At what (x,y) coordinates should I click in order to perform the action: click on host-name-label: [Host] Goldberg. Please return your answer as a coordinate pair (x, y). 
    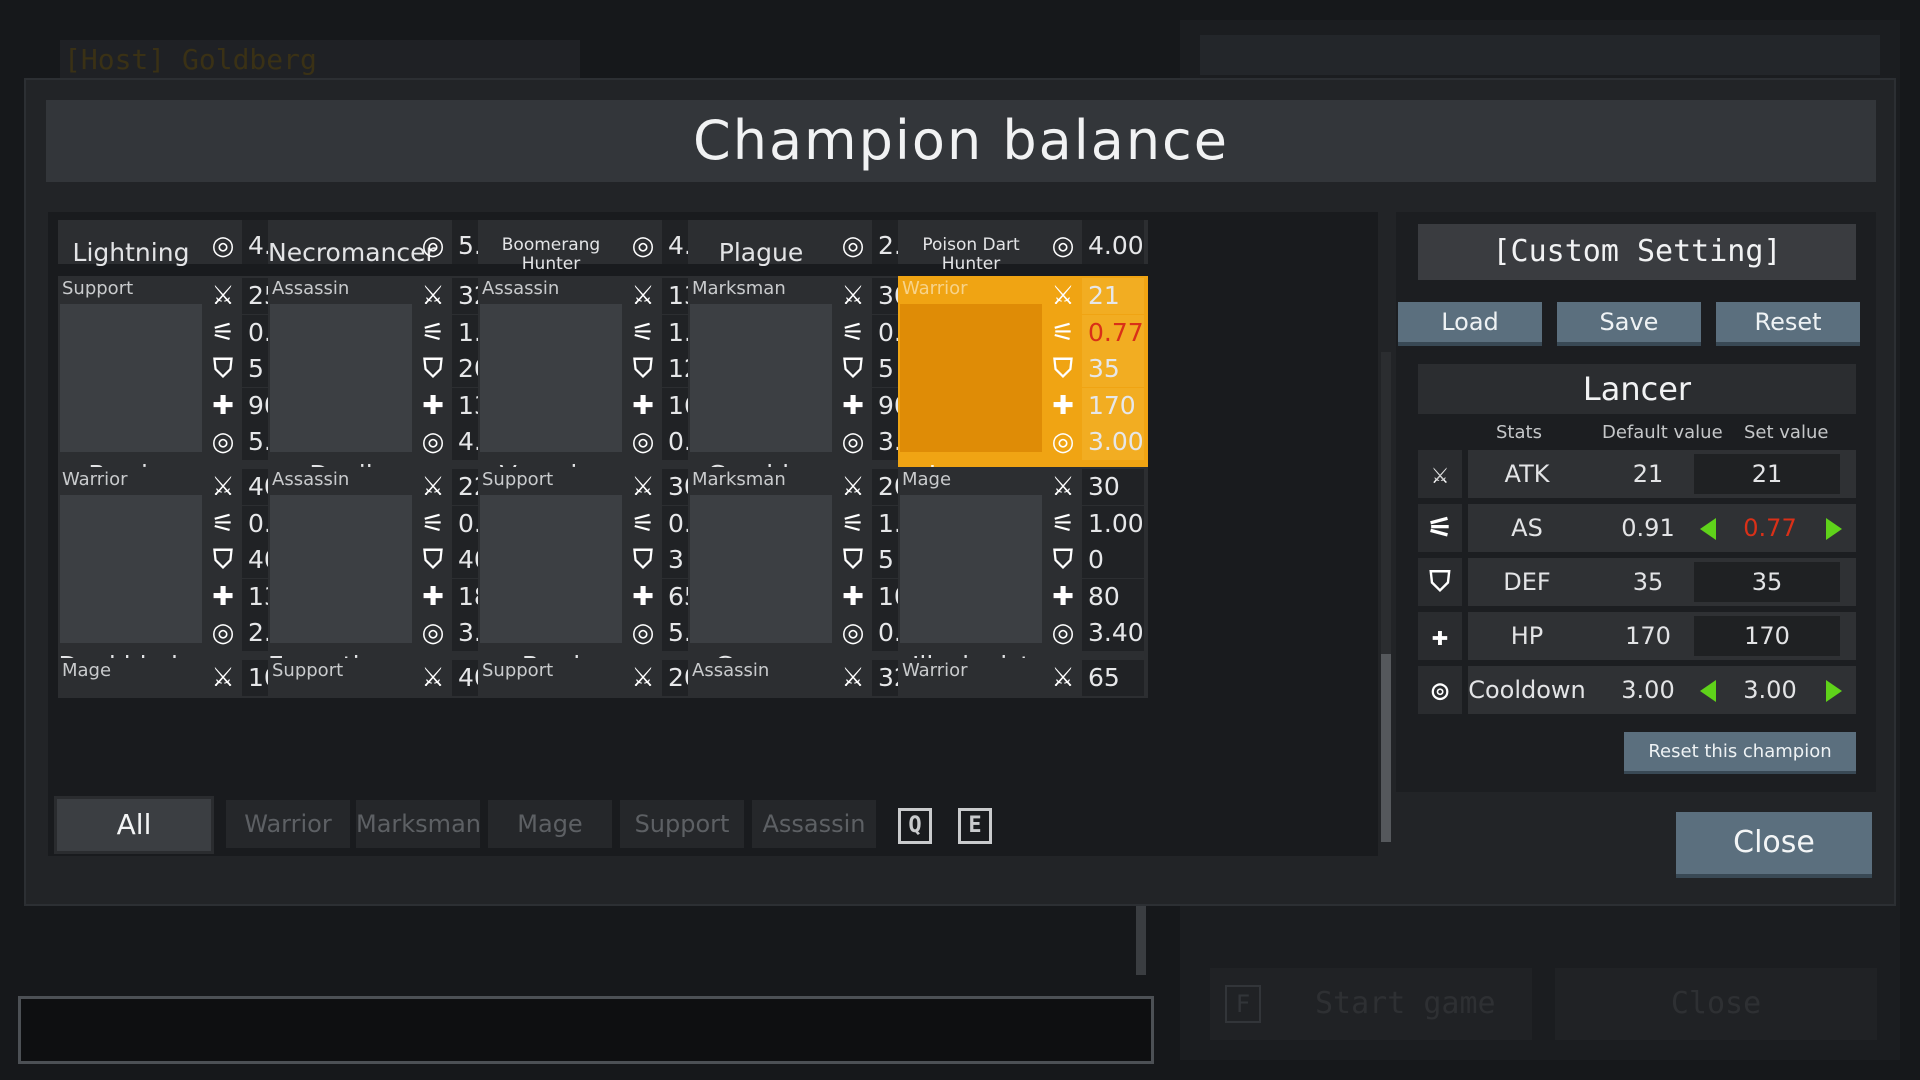
    Looking at the image, I should click on (320, 60).